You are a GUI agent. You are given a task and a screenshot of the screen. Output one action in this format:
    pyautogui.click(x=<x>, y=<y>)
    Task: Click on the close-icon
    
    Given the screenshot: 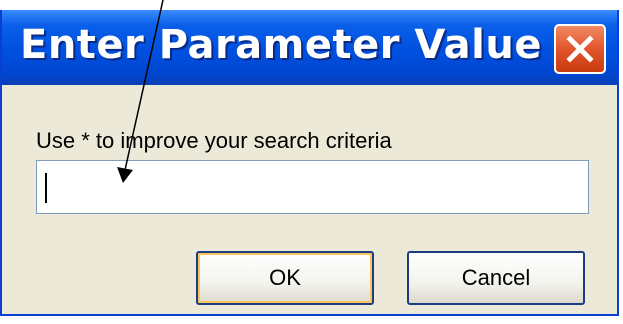 What is the action you would take?
    pyautogui.click(x=580, y=49)
    